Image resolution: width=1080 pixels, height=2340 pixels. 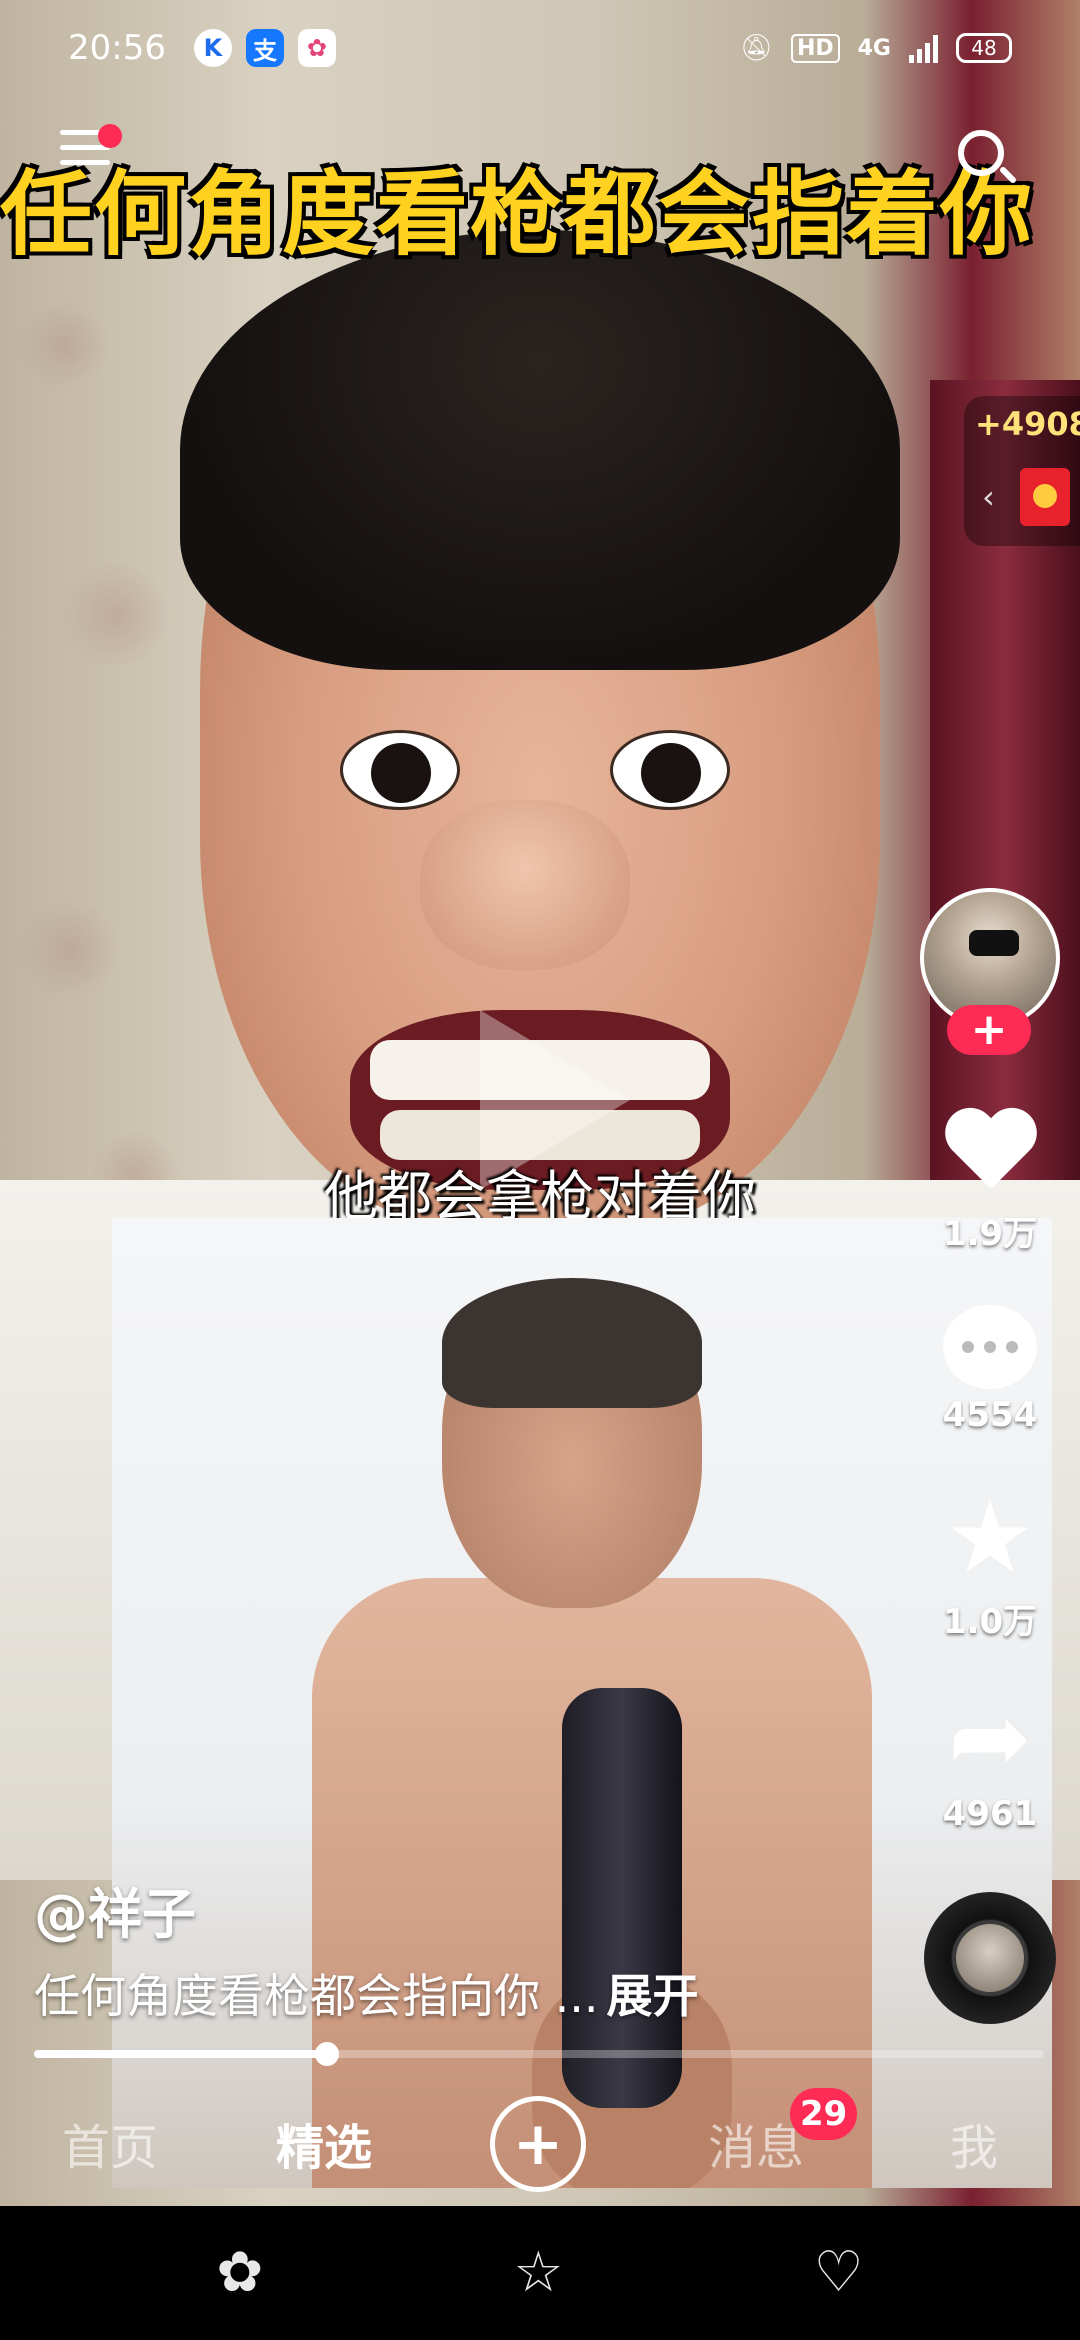 I want to click on messages-badge: 29, so click(x=824, y=2114).